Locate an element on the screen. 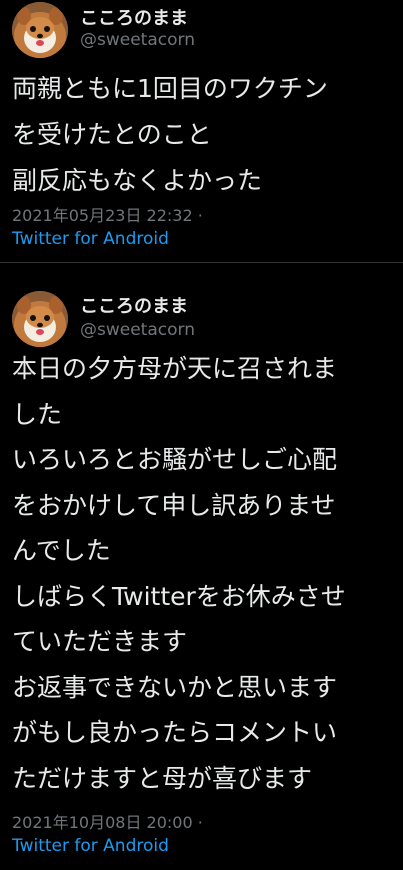  tweet-text-line: した is located at coordinates (37, 414).